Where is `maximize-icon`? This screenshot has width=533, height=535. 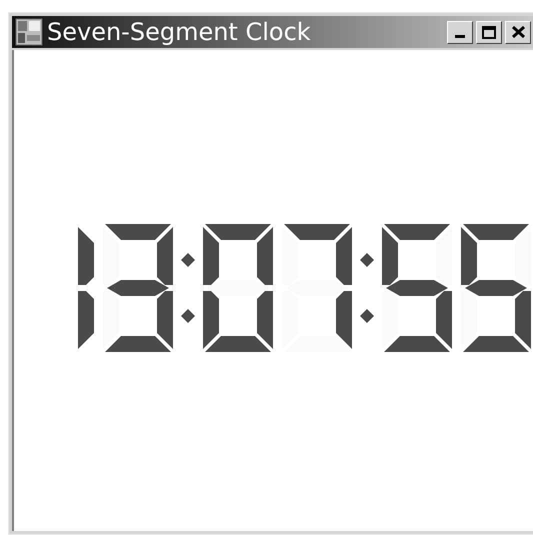 maximize-icon is located at coordinates (489, 32).